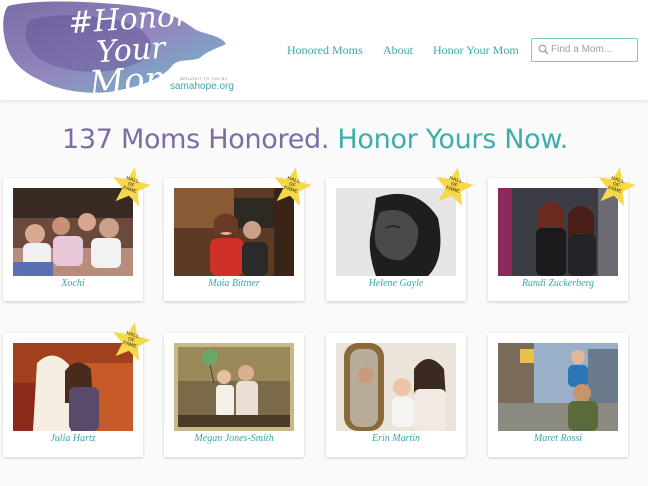 This screenshot has height=486, width=648. I want to click on mom-name: Helene Gayle, so click(396, 283).